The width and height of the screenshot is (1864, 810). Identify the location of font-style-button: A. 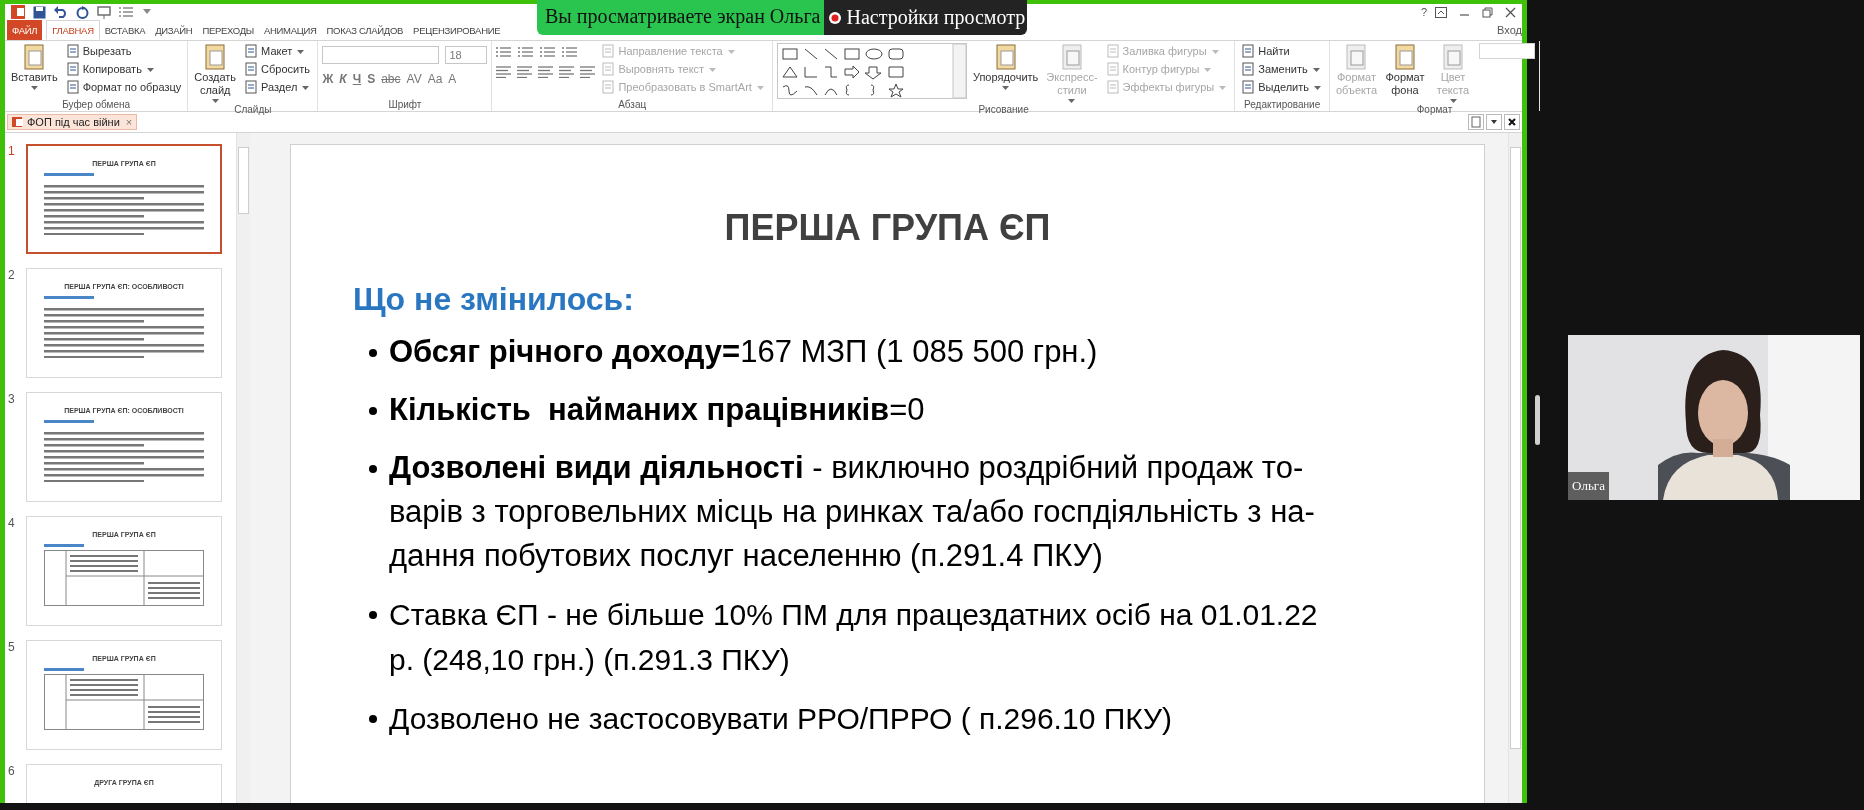
(452, 79).